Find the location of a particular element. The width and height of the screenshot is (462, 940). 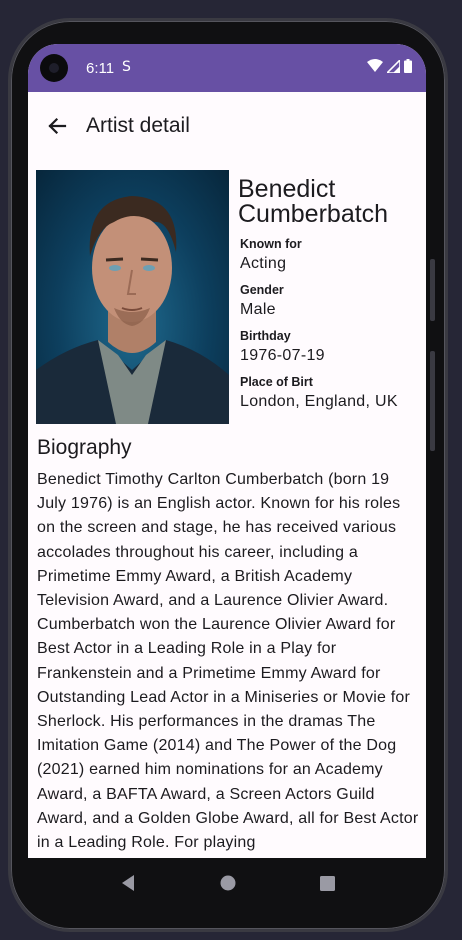

birthday-value: 1976-07-19 is located at coordinates (282, 355).